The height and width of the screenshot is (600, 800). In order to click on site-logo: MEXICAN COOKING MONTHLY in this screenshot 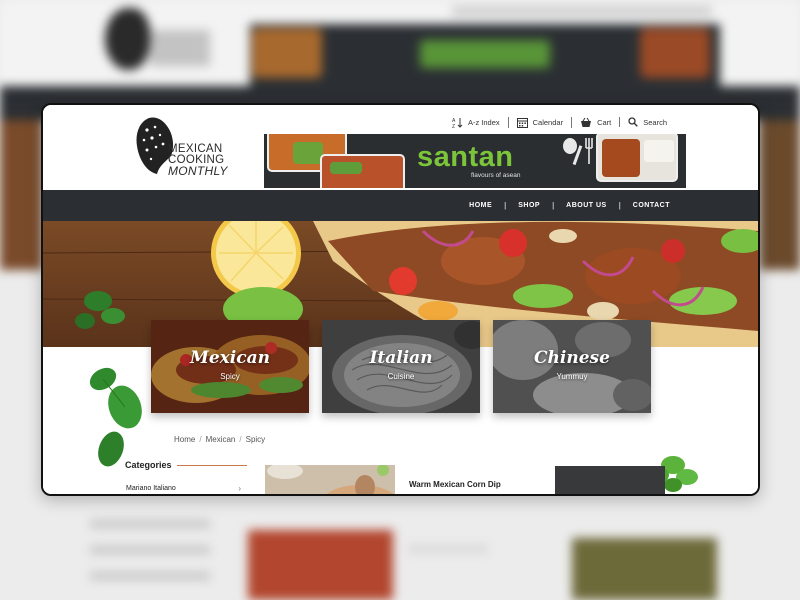, I will do `click(185, 147)`.